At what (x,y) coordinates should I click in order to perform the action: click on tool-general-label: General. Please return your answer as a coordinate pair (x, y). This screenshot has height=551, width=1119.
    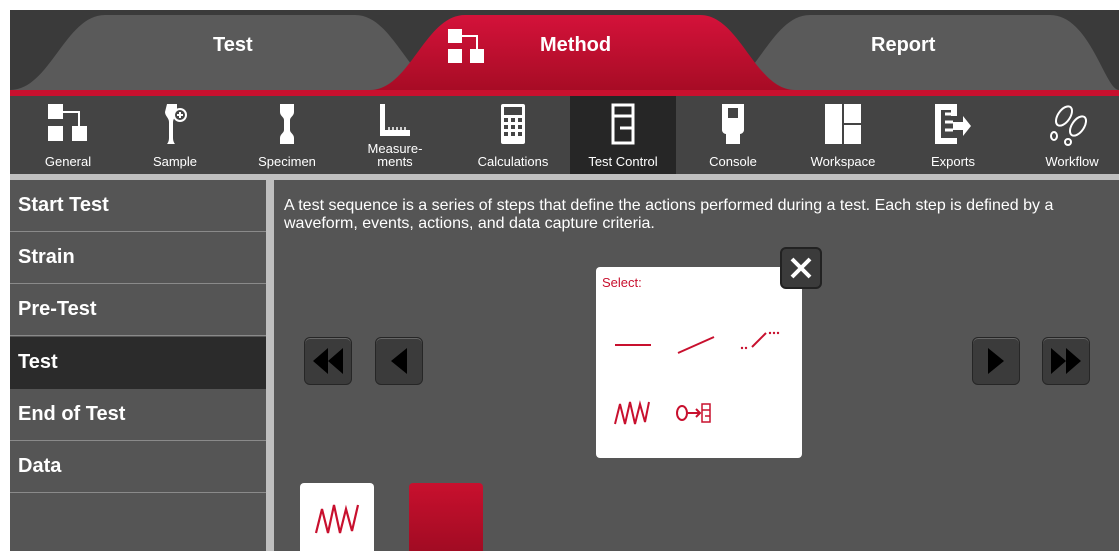
    Looking at the image, I should click on (68, 161).